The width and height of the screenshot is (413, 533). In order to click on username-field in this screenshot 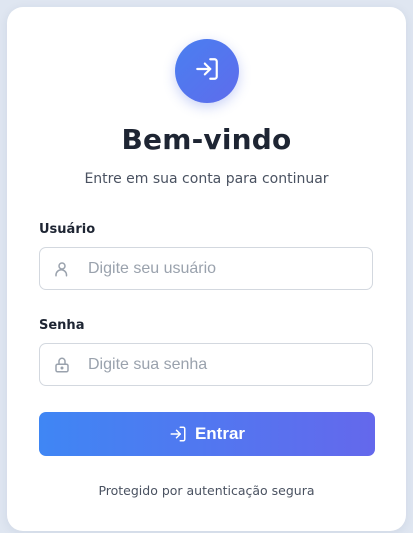, I will do `click(206, 268)`.